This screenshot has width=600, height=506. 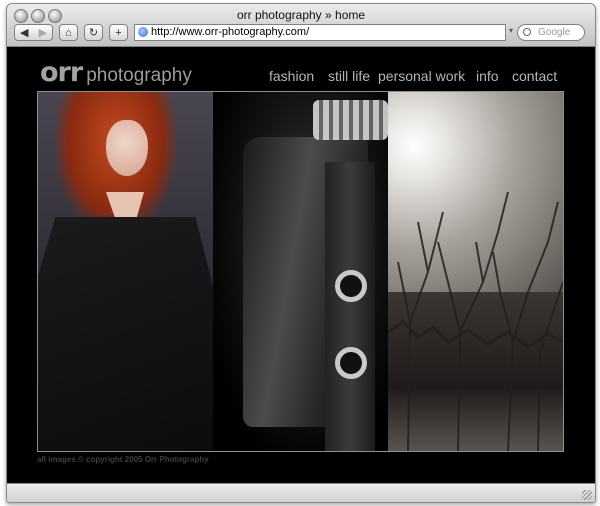 I want to click on forward-arrow-icon: ▶, so click(x=43, y=32).